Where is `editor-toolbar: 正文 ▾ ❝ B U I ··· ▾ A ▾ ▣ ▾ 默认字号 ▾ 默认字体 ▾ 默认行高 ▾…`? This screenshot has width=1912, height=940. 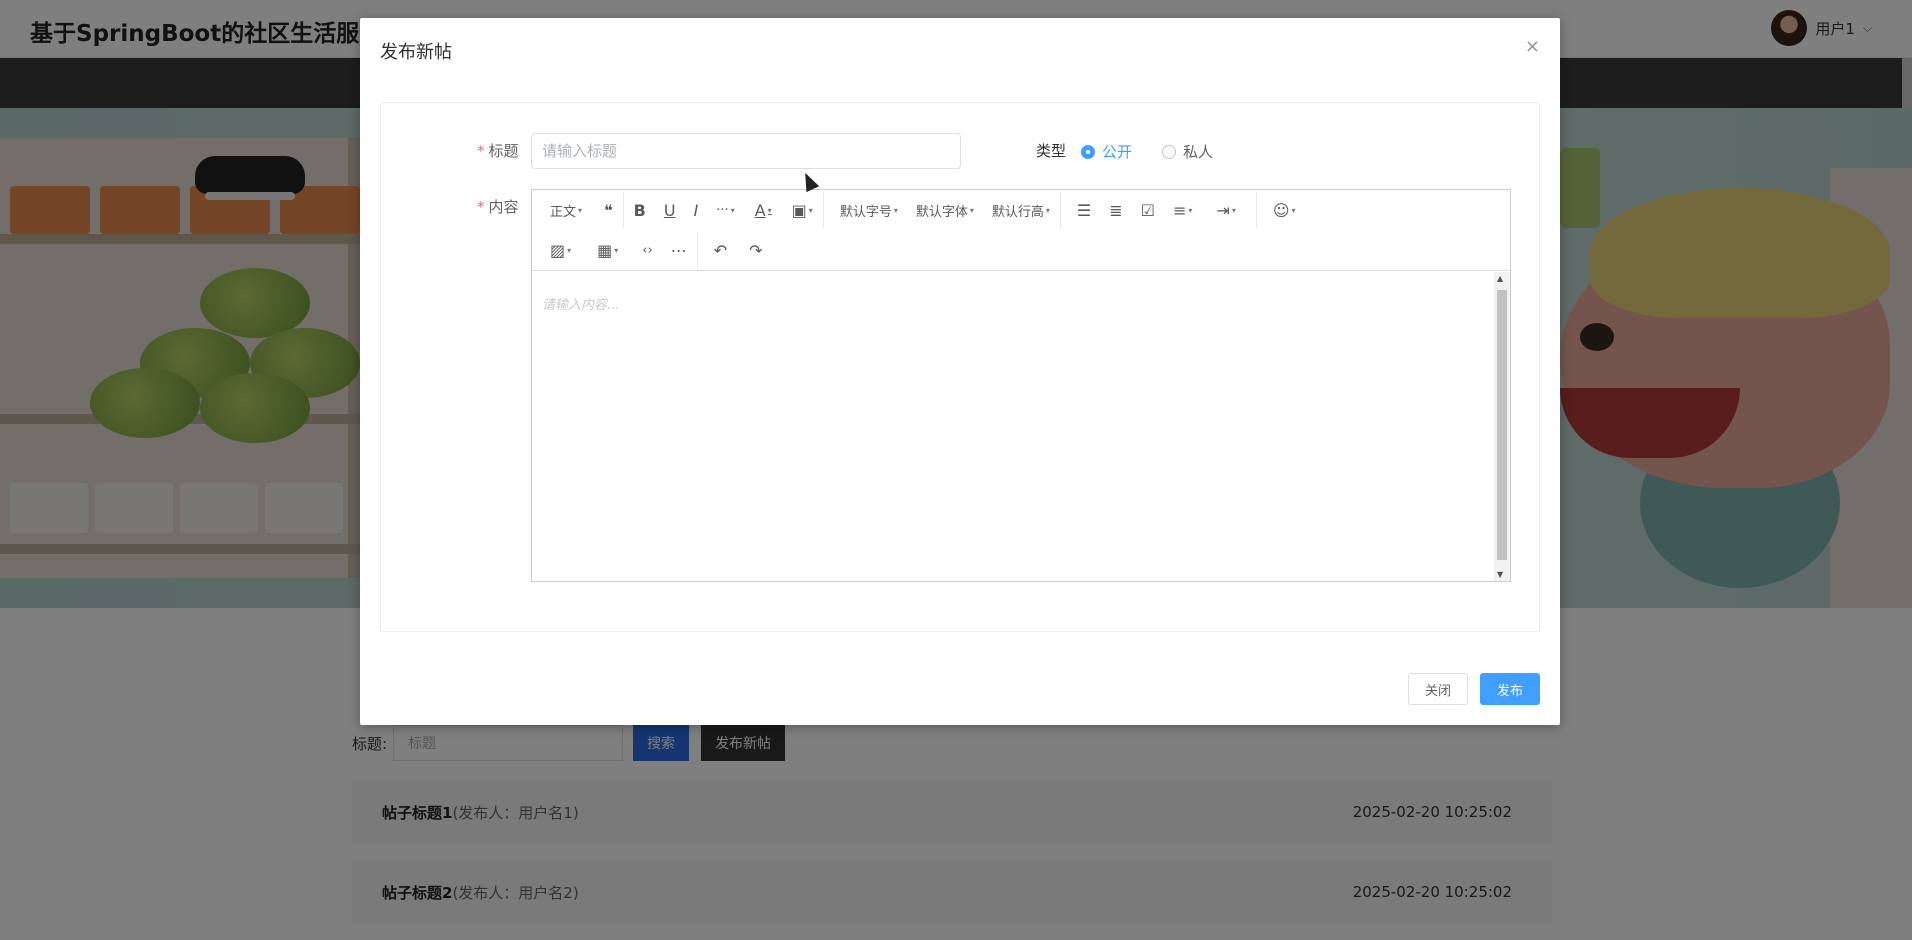 editor-toolbar: 正文 ▾ ❝ B U I ··· ▾ A ▾ ▣ ▾ 默认字号 ▾ 默认字体 ▾ 默认行高 ▾… is located at coordinates (1021, 230).